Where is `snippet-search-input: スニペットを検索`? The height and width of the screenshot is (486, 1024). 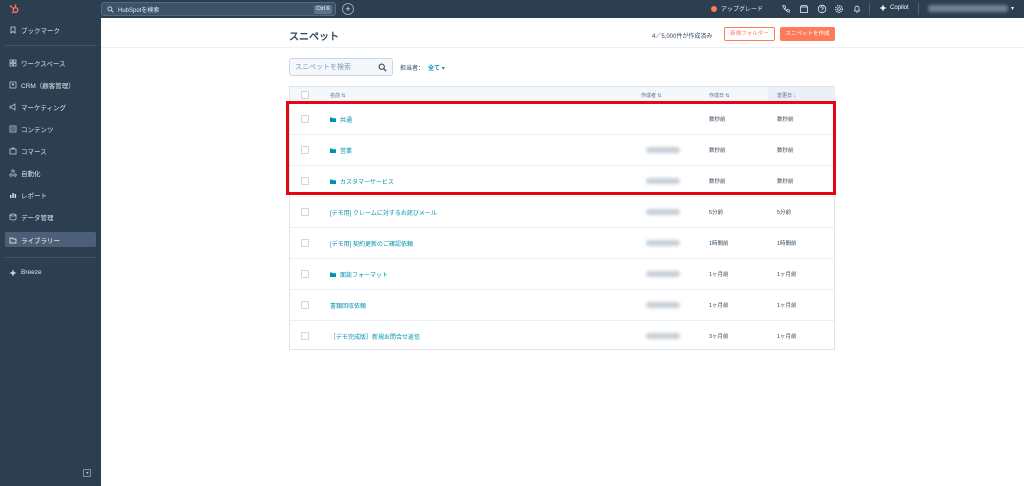 snippet-search-input: スニペットを検索 is located at coordinates (341, 67).